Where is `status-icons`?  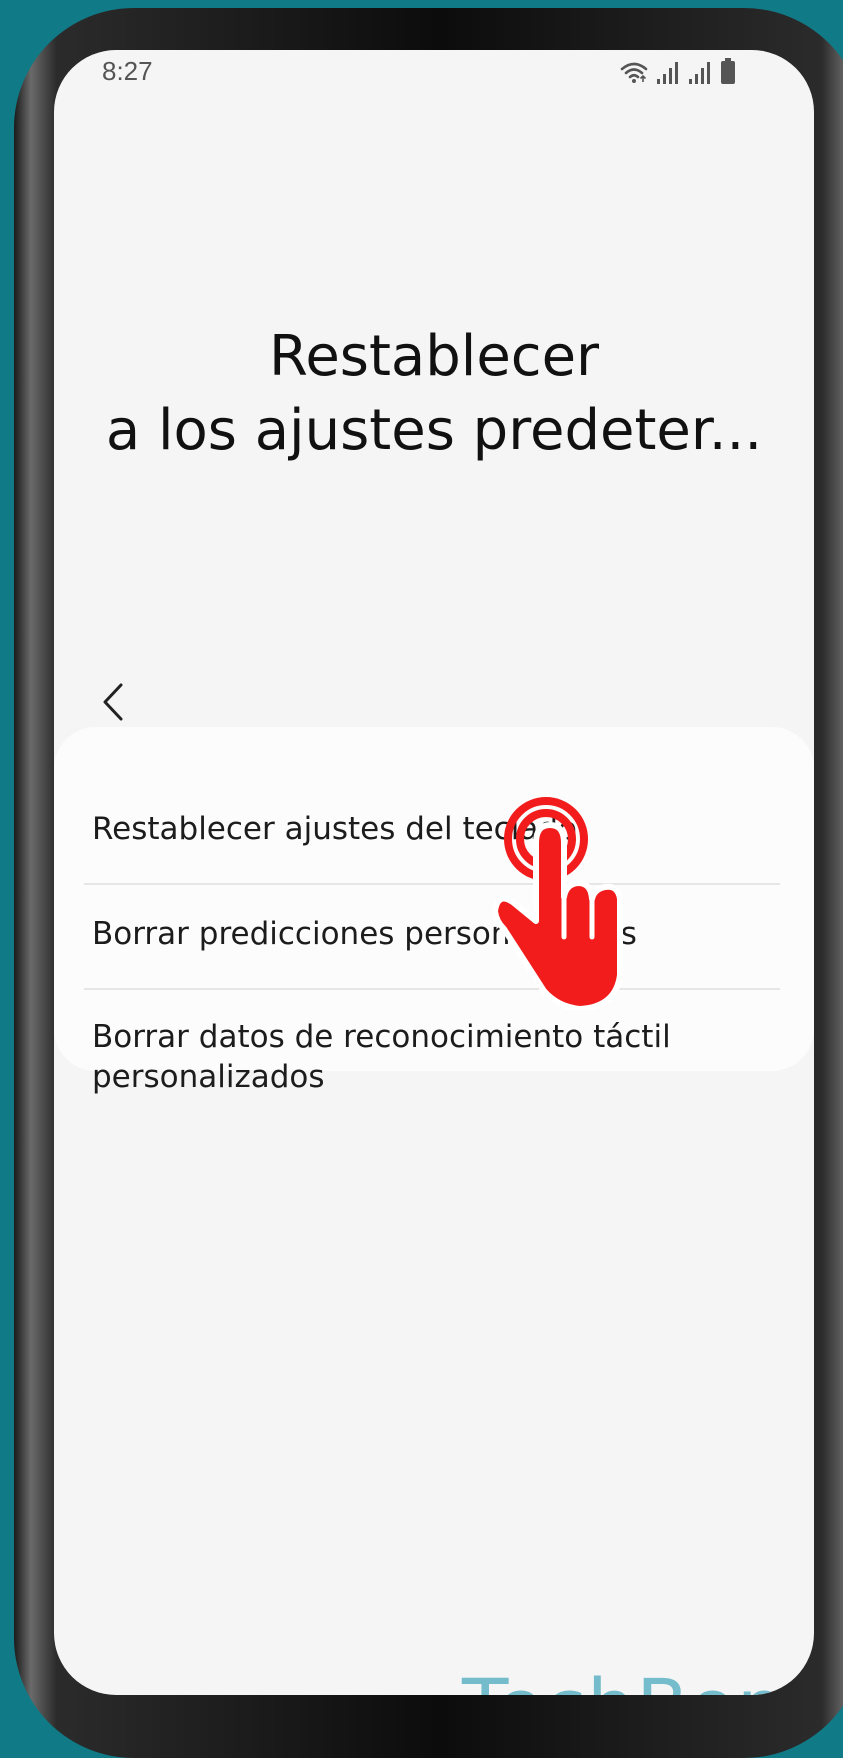
status-icons is located at coordinates (678, 71).